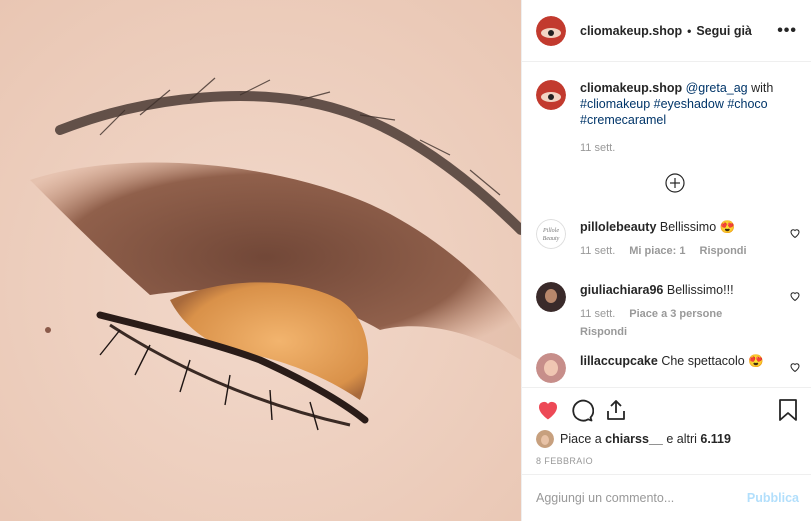 The width and height of the screenshot is (811, 521). Describe the element at coordinates (548, 411) in the screenshot. I see `heart-icon` at that location.